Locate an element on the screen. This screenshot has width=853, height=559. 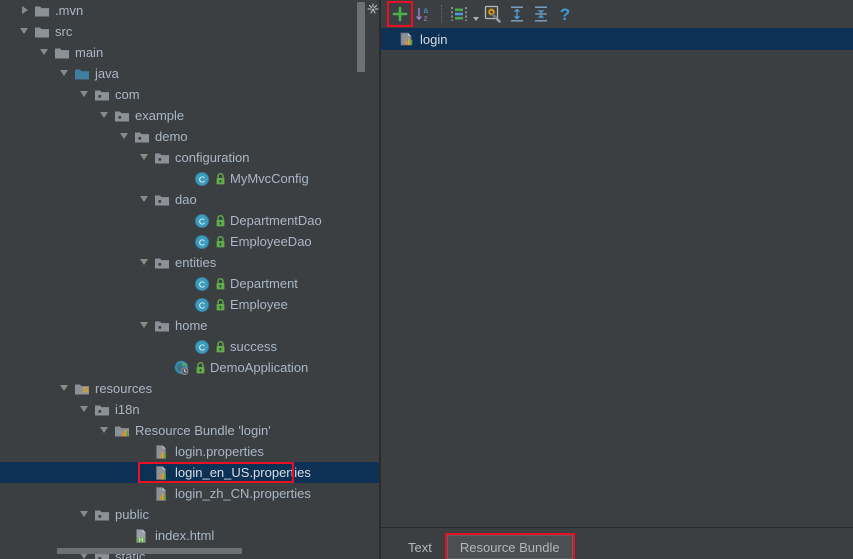
expand-all-icon is located at coordinates (517, 14).